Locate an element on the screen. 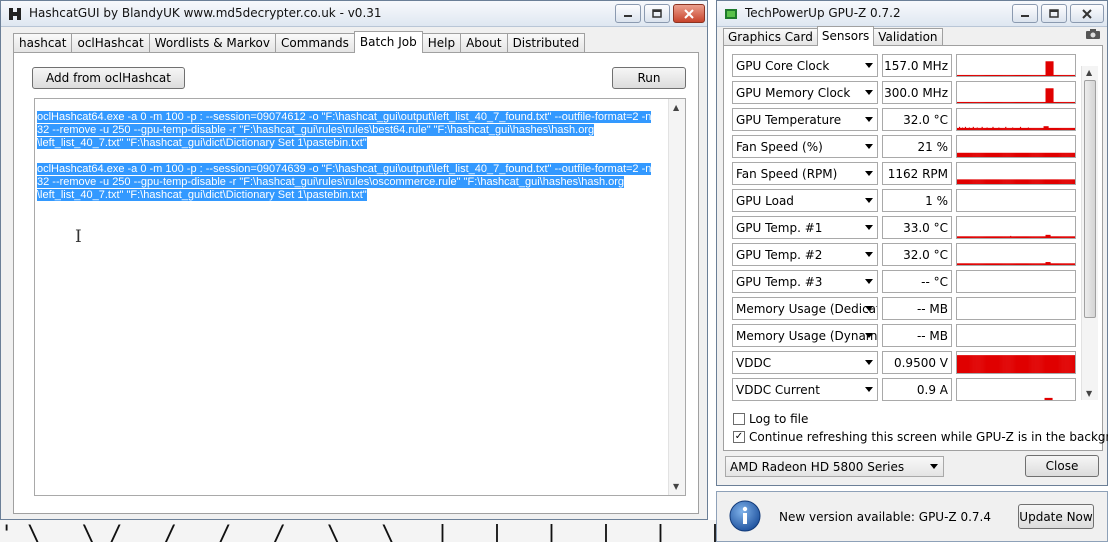  sensor-row: GPU Temp. #2 32.0 °C is located at coordinates (911, 254).